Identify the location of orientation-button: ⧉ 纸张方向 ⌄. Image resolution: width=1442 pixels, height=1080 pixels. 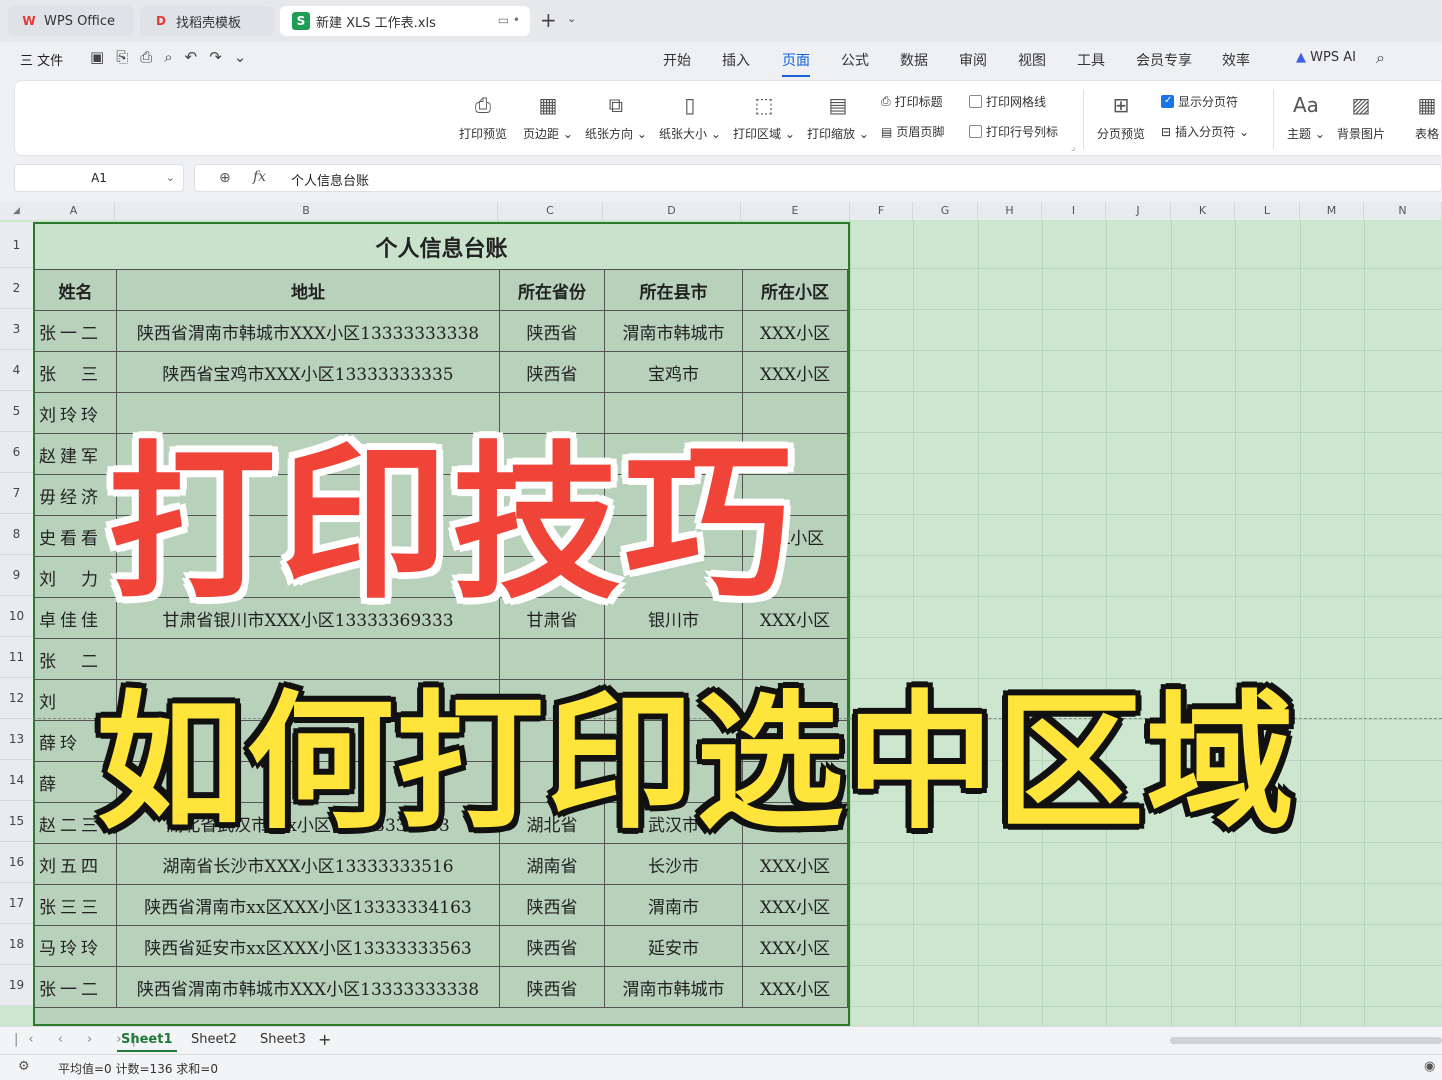
(616, 116).